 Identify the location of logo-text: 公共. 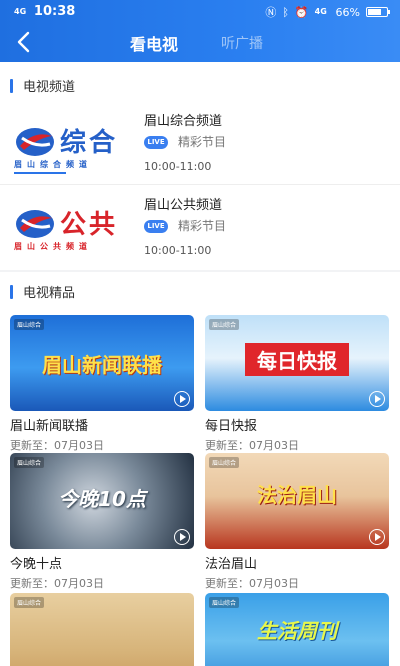
(89, 225).